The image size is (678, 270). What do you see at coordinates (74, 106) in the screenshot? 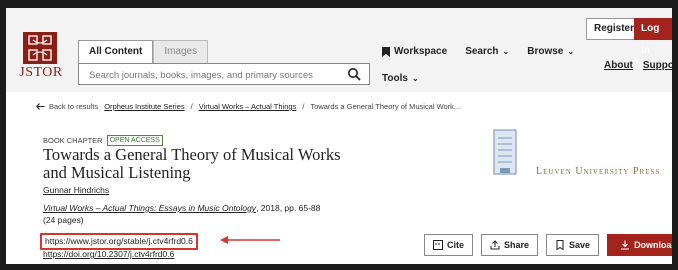
I see `back-to-results-label: Back to results` at bounding box center [74, 106].